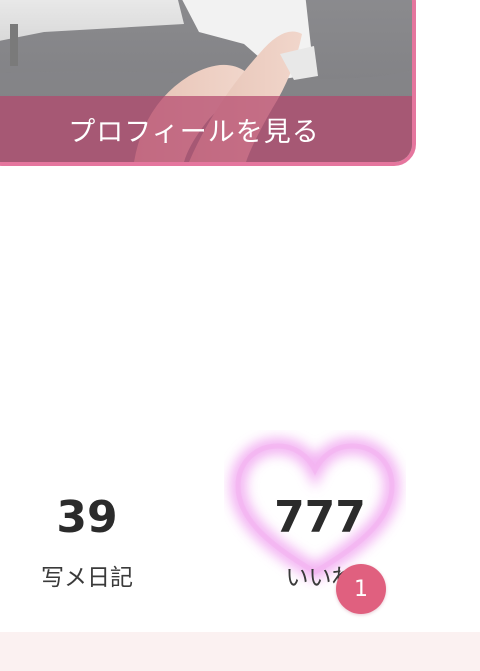  What do you see at coordinates (87, 578) in the screenshot?
I see `photo-diary-label: 写メ日記` at bounding box center [87, 578].